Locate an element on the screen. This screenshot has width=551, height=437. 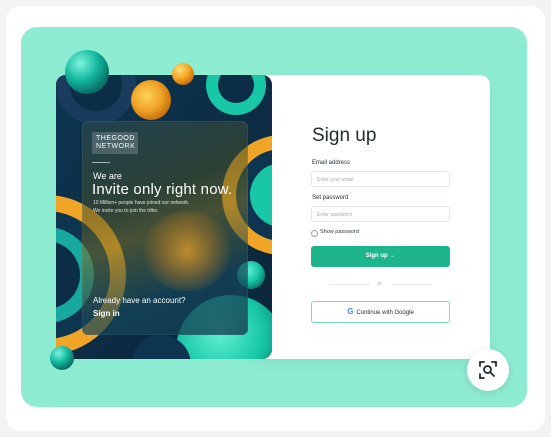
continue-with-google-button: G Continue with Google is located at coordinates (380, 312).